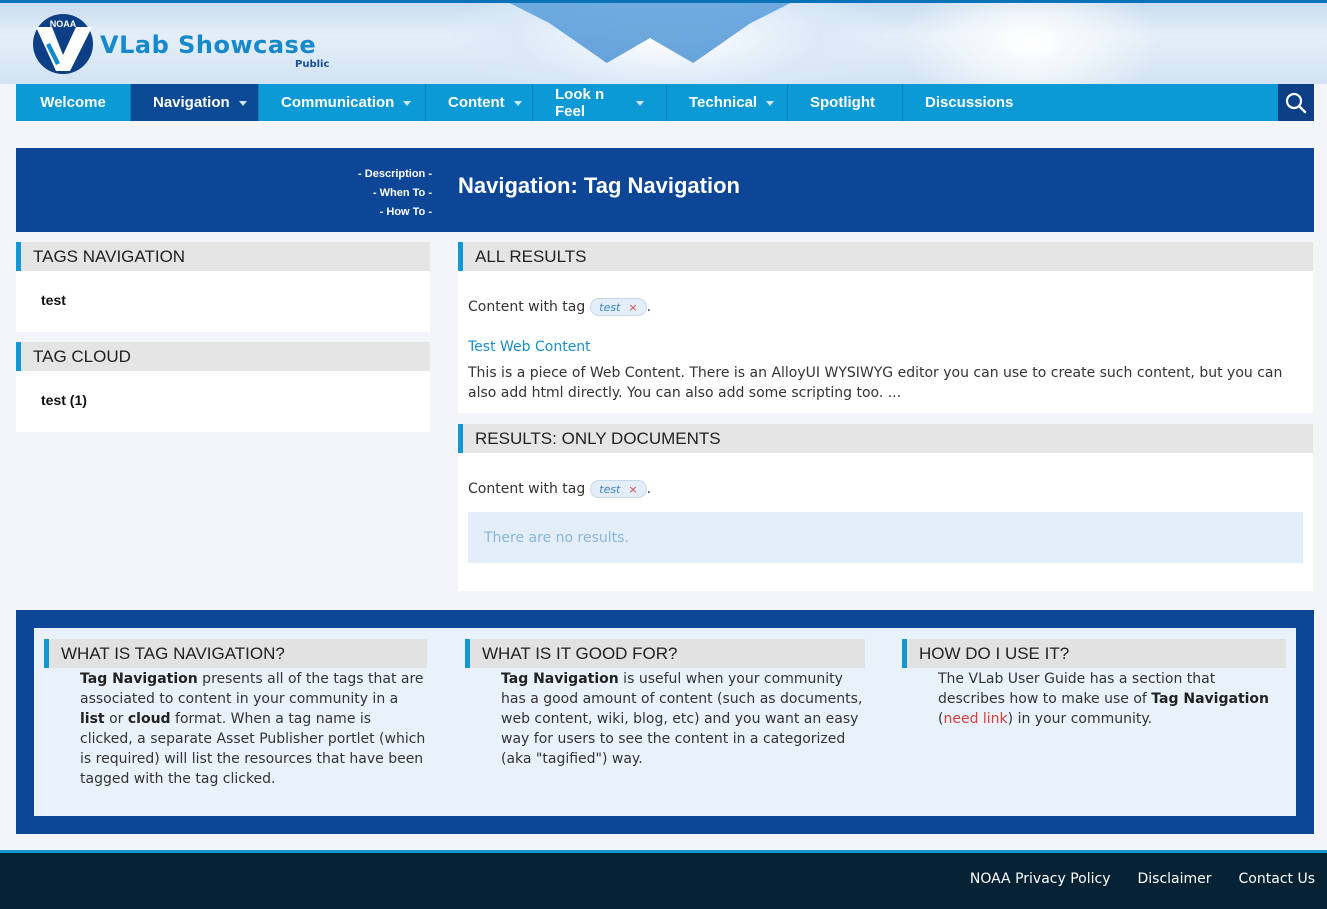  Describe the element at coordinates (975, 719) in the screenshot. I see `need-link-link: need link` at that location.